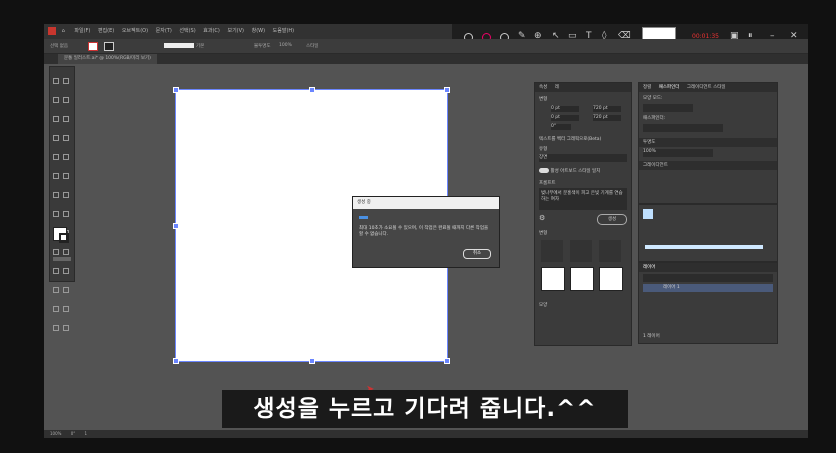 This screenshot has width=836, height=453. I want to click on rectangle-tool-icon, so click(56, 157).